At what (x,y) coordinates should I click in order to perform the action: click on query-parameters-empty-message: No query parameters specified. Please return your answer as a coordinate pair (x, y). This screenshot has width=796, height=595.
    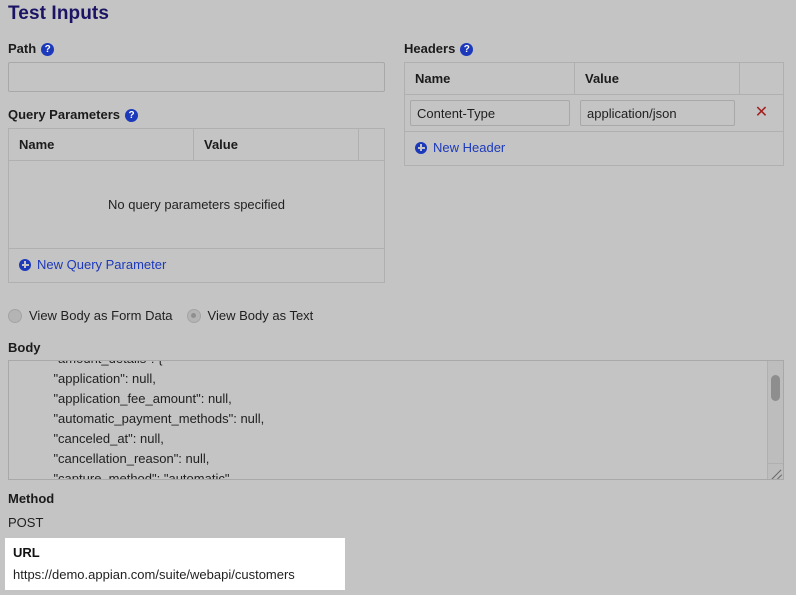
    Looking at the image, I should click on (196, 205).